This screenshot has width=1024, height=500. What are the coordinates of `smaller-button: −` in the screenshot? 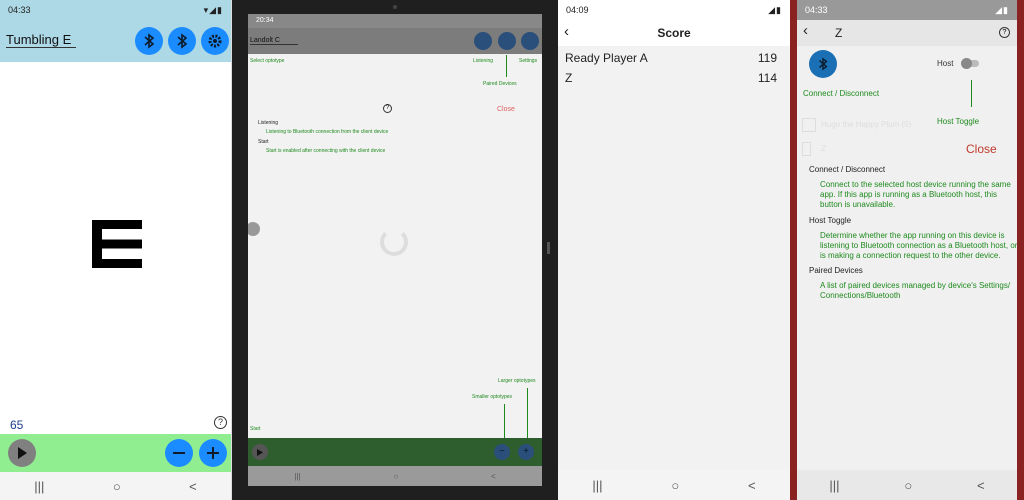 It's located at (502, 452).